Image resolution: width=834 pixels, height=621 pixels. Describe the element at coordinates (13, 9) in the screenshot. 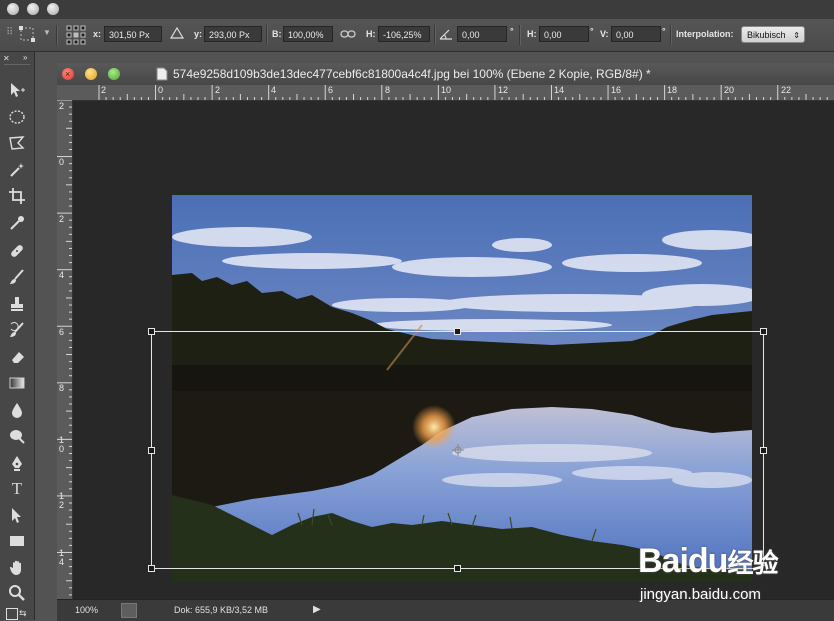

I see `close-window-button` at that location.